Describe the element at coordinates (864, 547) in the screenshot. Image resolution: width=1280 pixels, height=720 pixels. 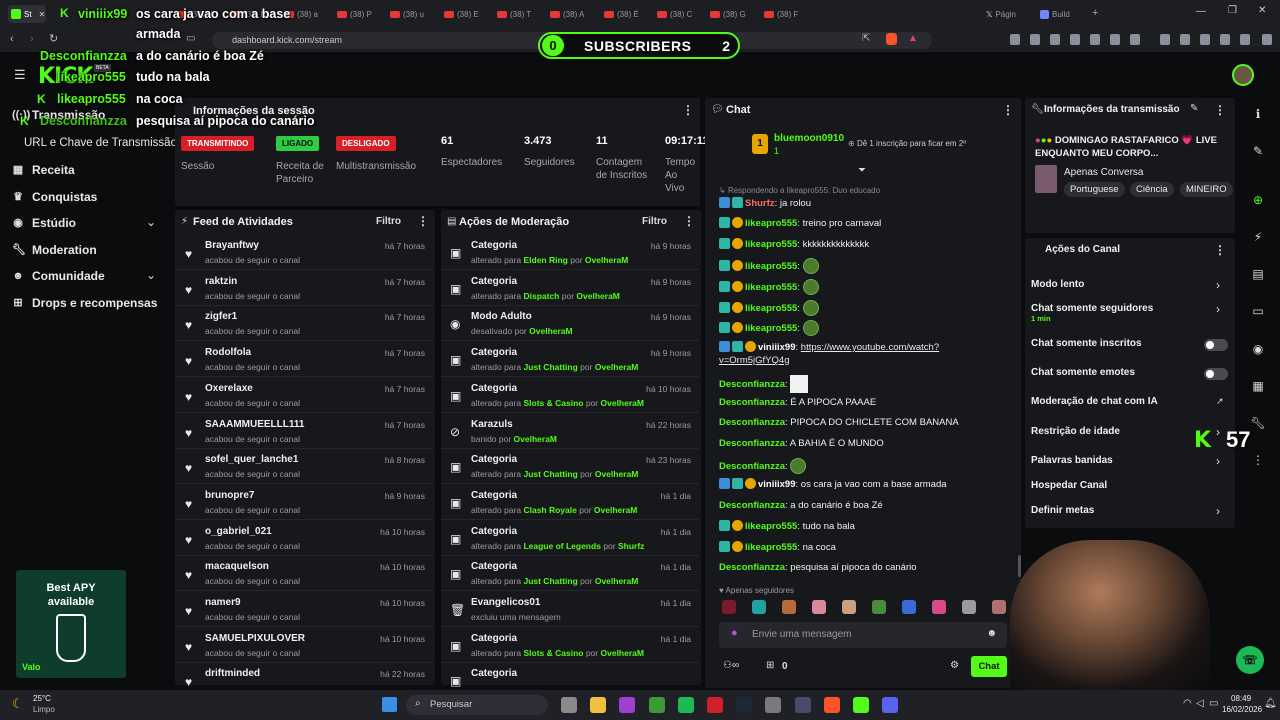
I see `chat-message: likeapro555: na coca` at that location.